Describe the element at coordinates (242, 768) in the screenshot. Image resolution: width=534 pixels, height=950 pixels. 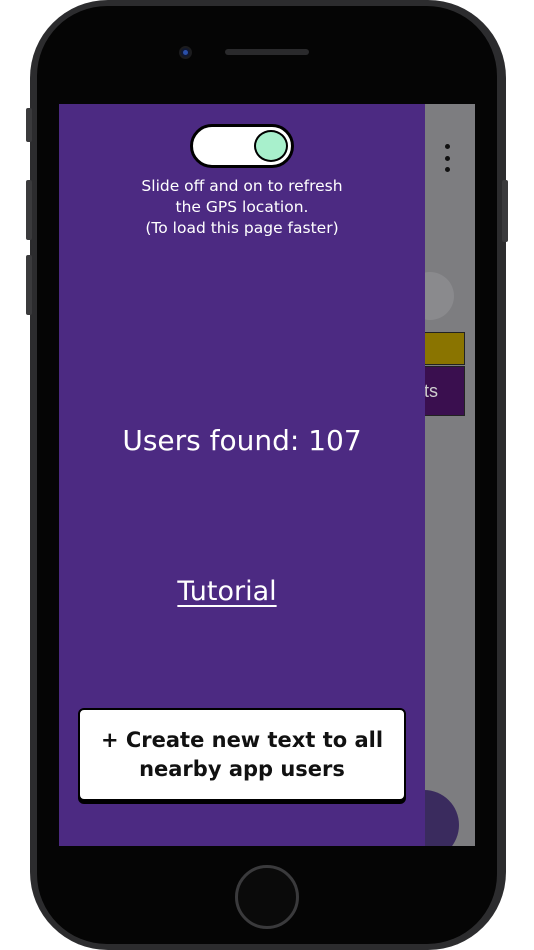
I see `create-button-label-line2: nearby app users` at that location.